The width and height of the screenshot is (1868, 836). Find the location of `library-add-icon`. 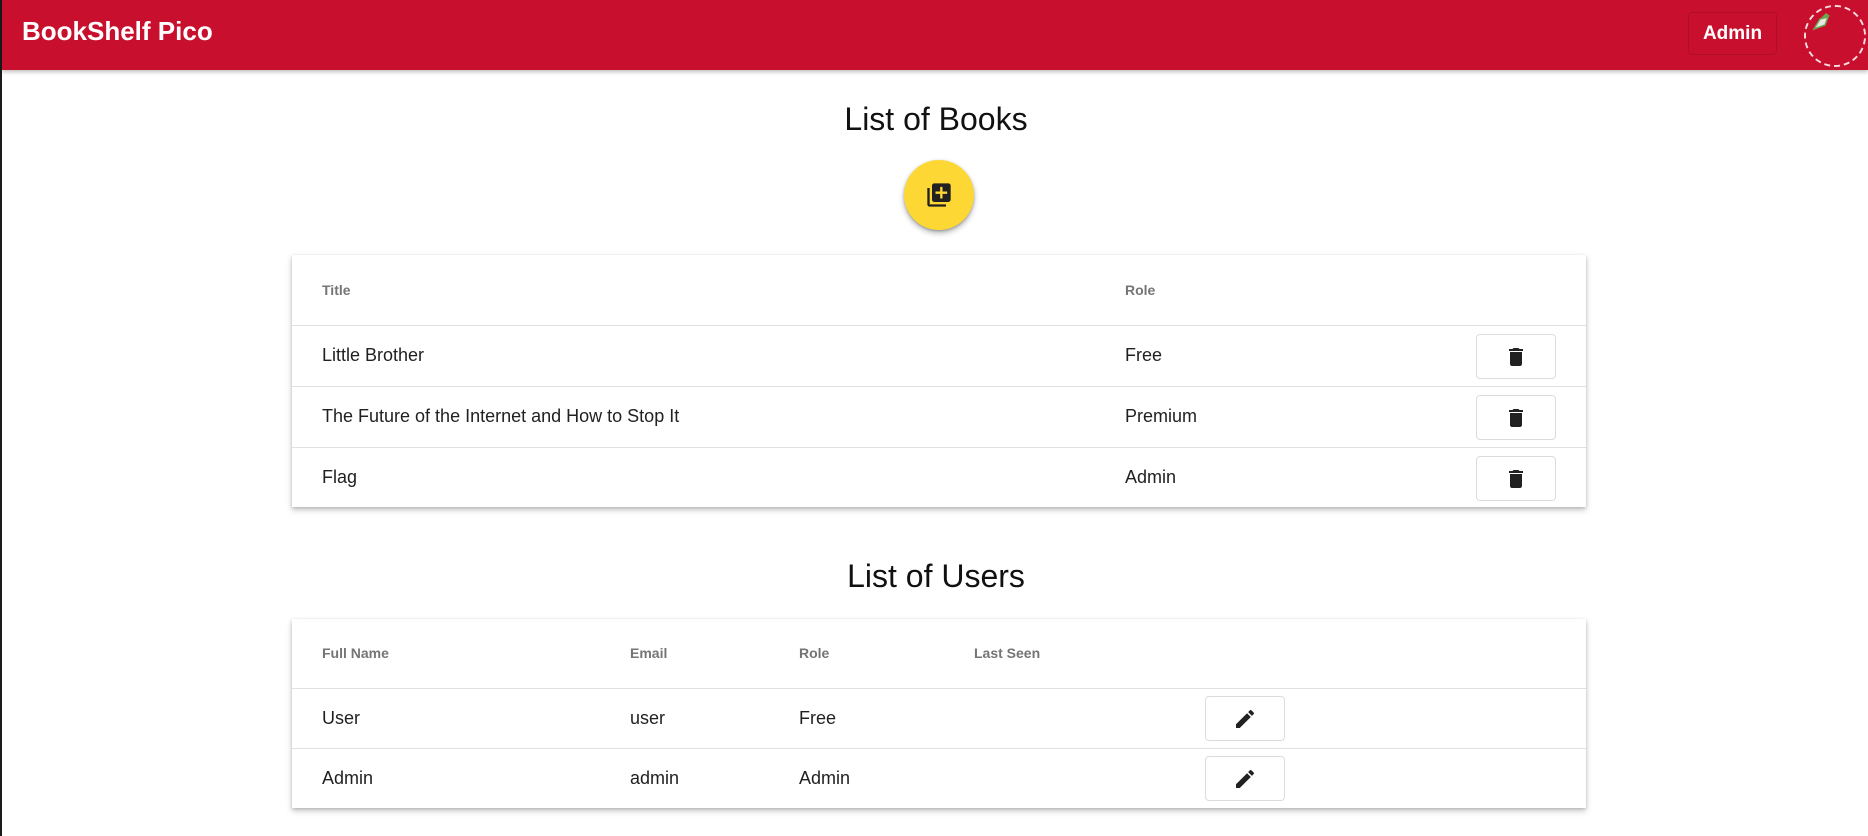

library-add-icon is located at coordinates (939, 195).